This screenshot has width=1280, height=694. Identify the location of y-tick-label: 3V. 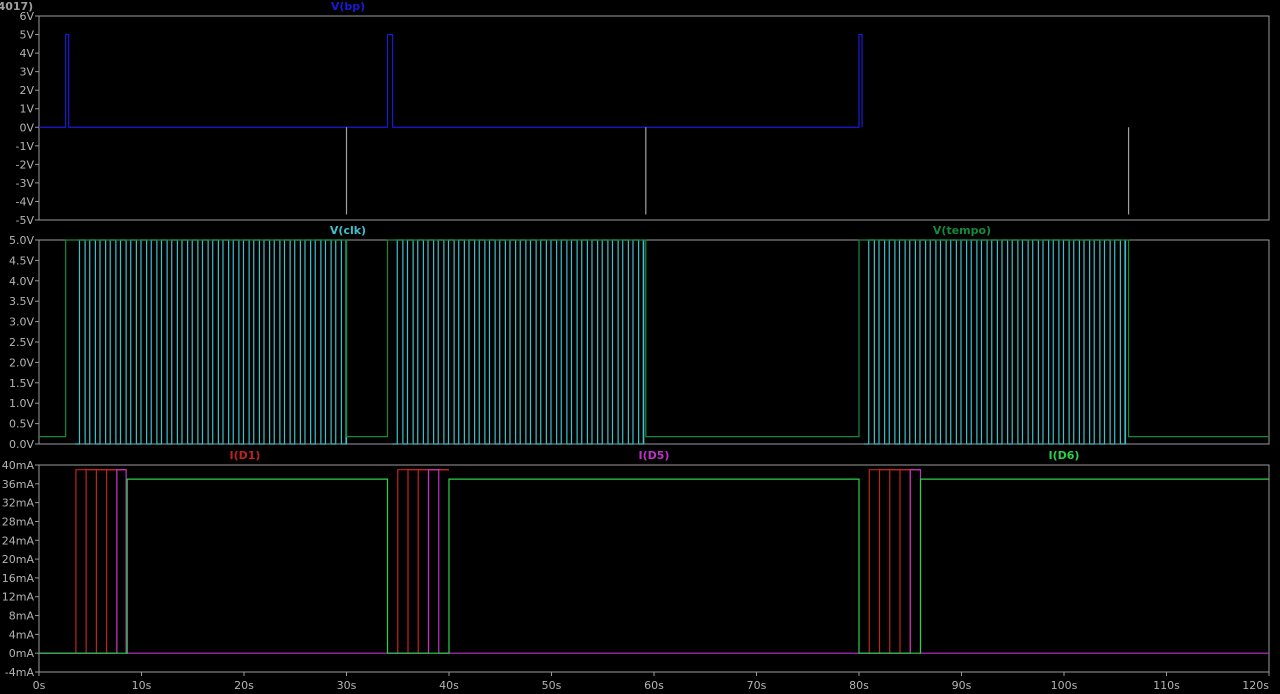
(26, 72).